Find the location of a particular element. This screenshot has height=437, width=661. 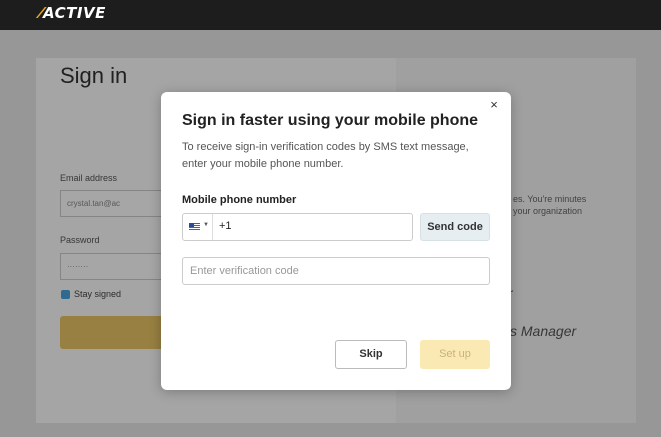

country-picker: ▼ is located at coordinates (198, 227).